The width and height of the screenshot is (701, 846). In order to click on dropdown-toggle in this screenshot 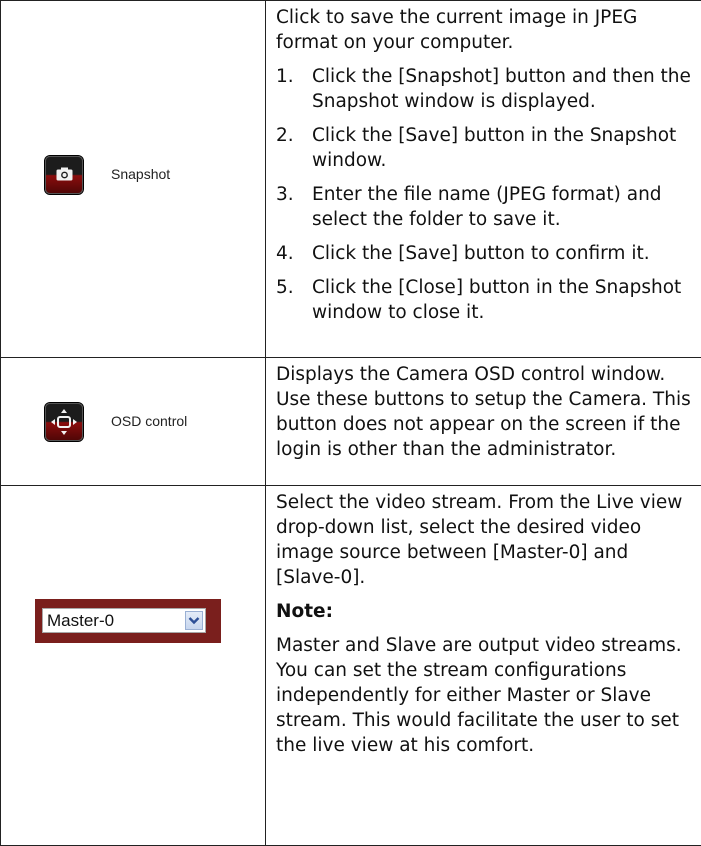, I will do `click(194, 620)`.